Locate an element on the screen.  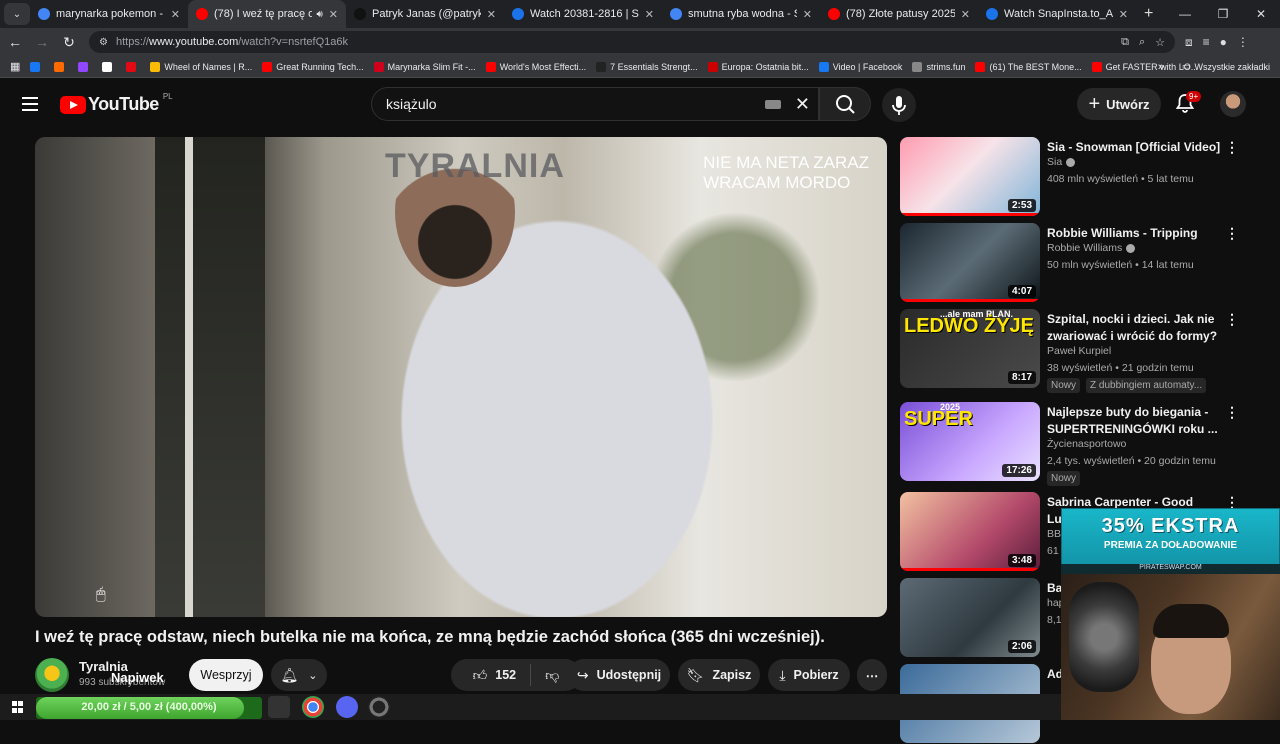
video-thumbnail: 2:06 is located at coordinates (970, 617).